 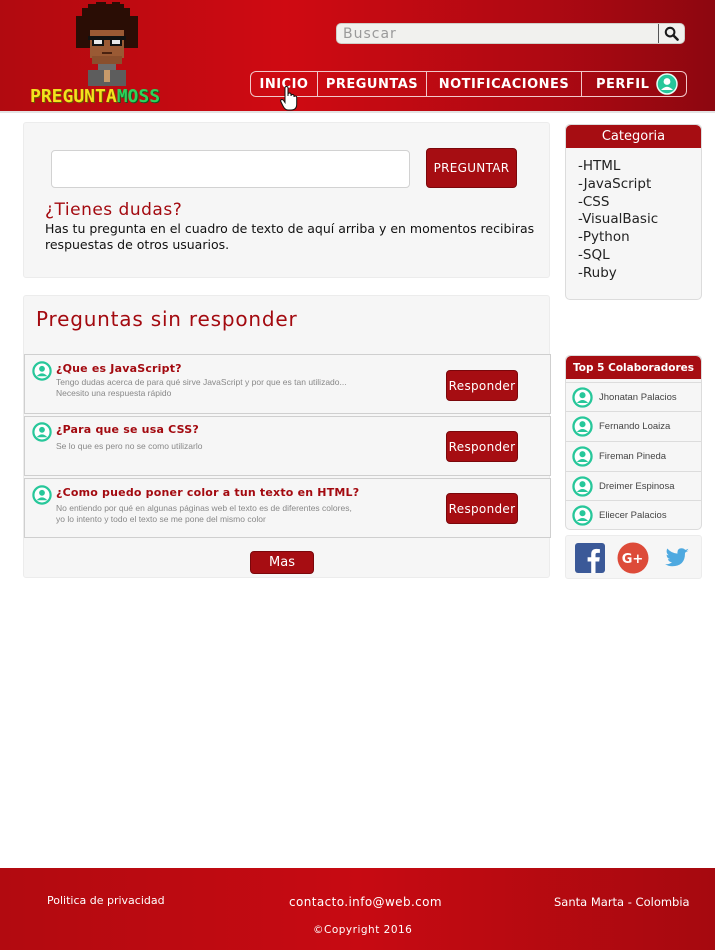 I want to click on question-input, so click(x=230, y=169).